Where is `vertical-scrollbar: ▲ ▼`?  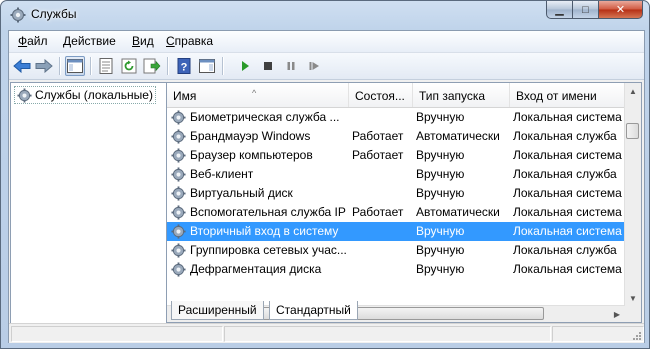
vertical-scrollbar: ▲ ▼ is located at coordinates (632, 202).